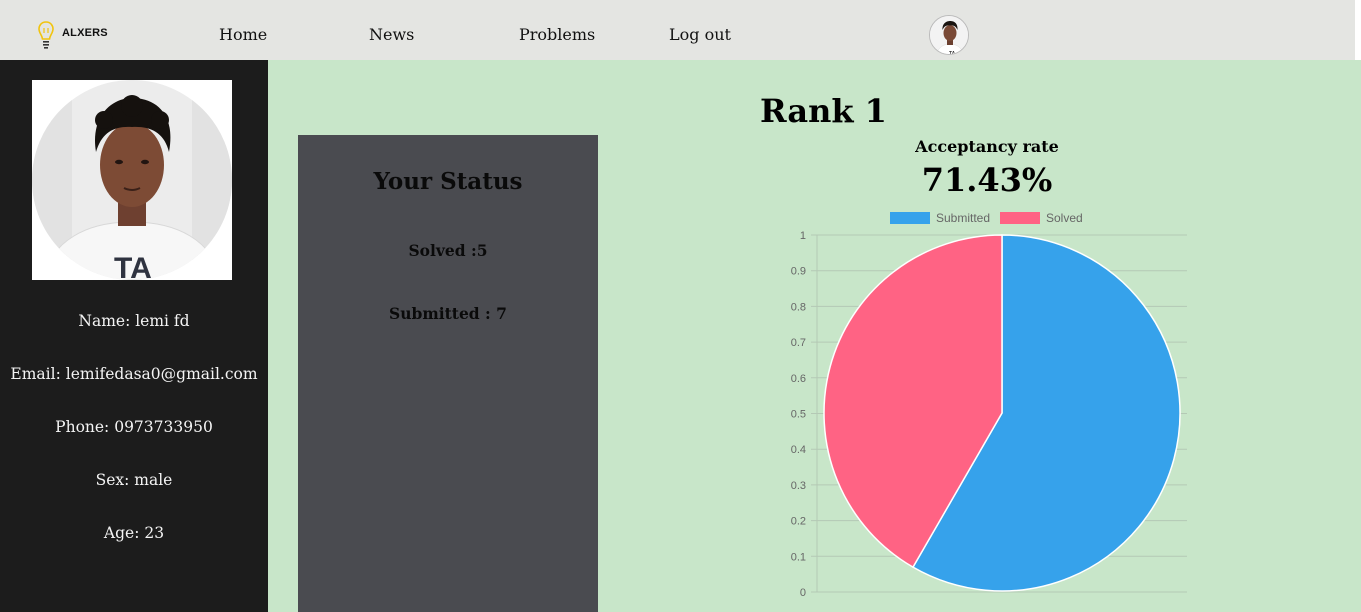  I want to click on avatar-image: TA, so click(949, 35).